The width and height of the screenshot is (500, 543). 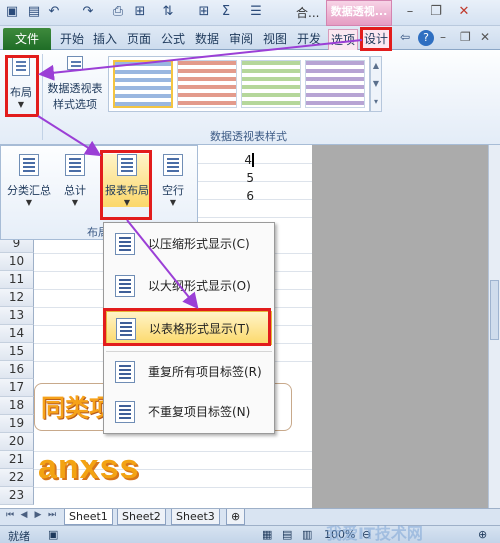 What do you see at coordinates (52, 515) in the screenshot?
I see `last-sheet-icon: ⏭` at bounding box center [52, 515].